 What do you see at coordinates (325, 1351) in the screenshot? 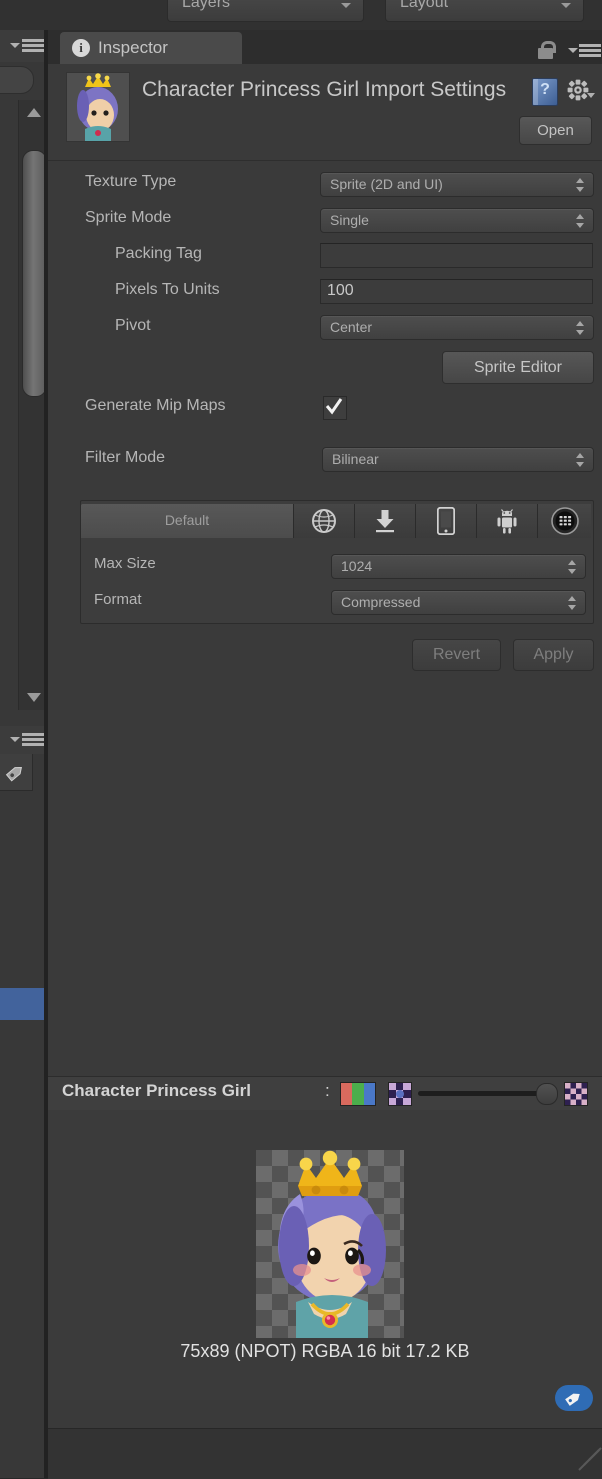
I see `preview-info-text: 75x89 (NPOT) RGBA 16 bit 17.2 KB` at bounding box center [325, 1351].